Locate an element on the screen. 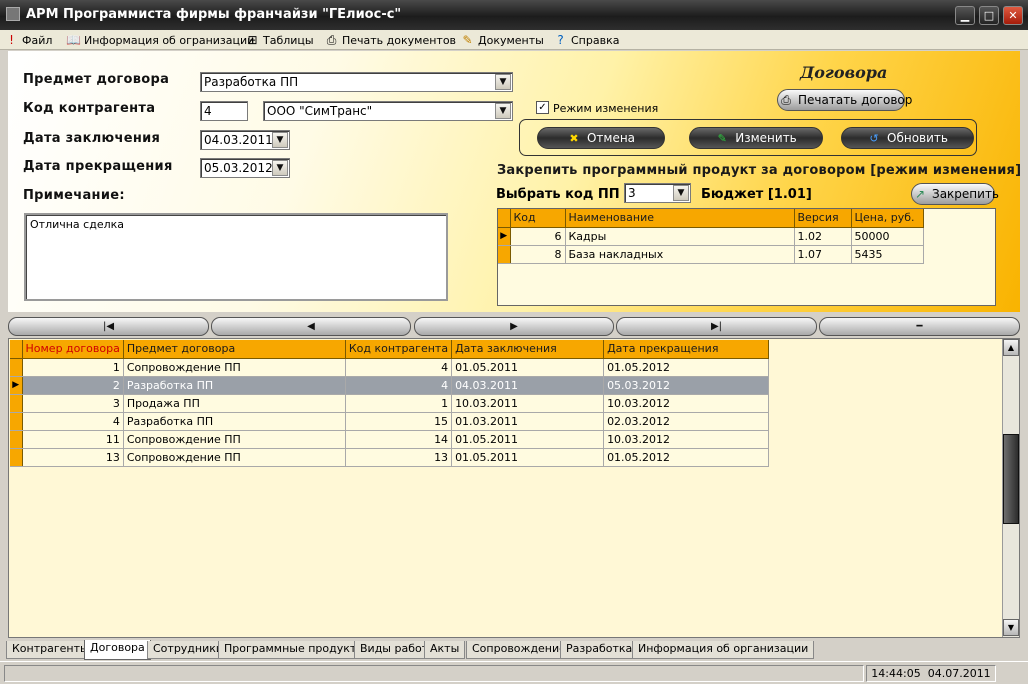  cell-start: 10.03.2011 is located at coordinates (528, 403).